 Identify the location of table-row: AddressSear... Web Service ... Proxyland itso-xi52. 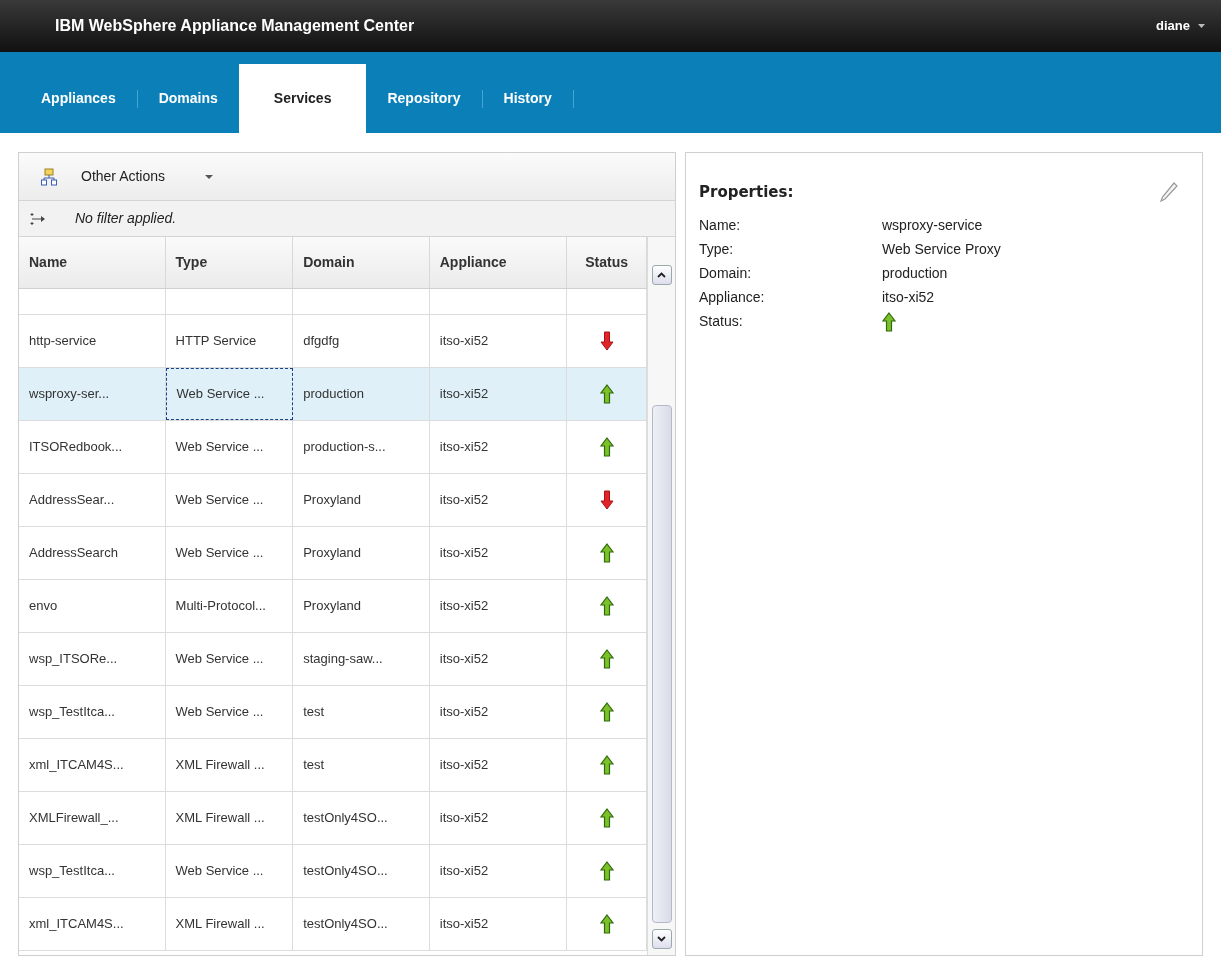
(333, 500).